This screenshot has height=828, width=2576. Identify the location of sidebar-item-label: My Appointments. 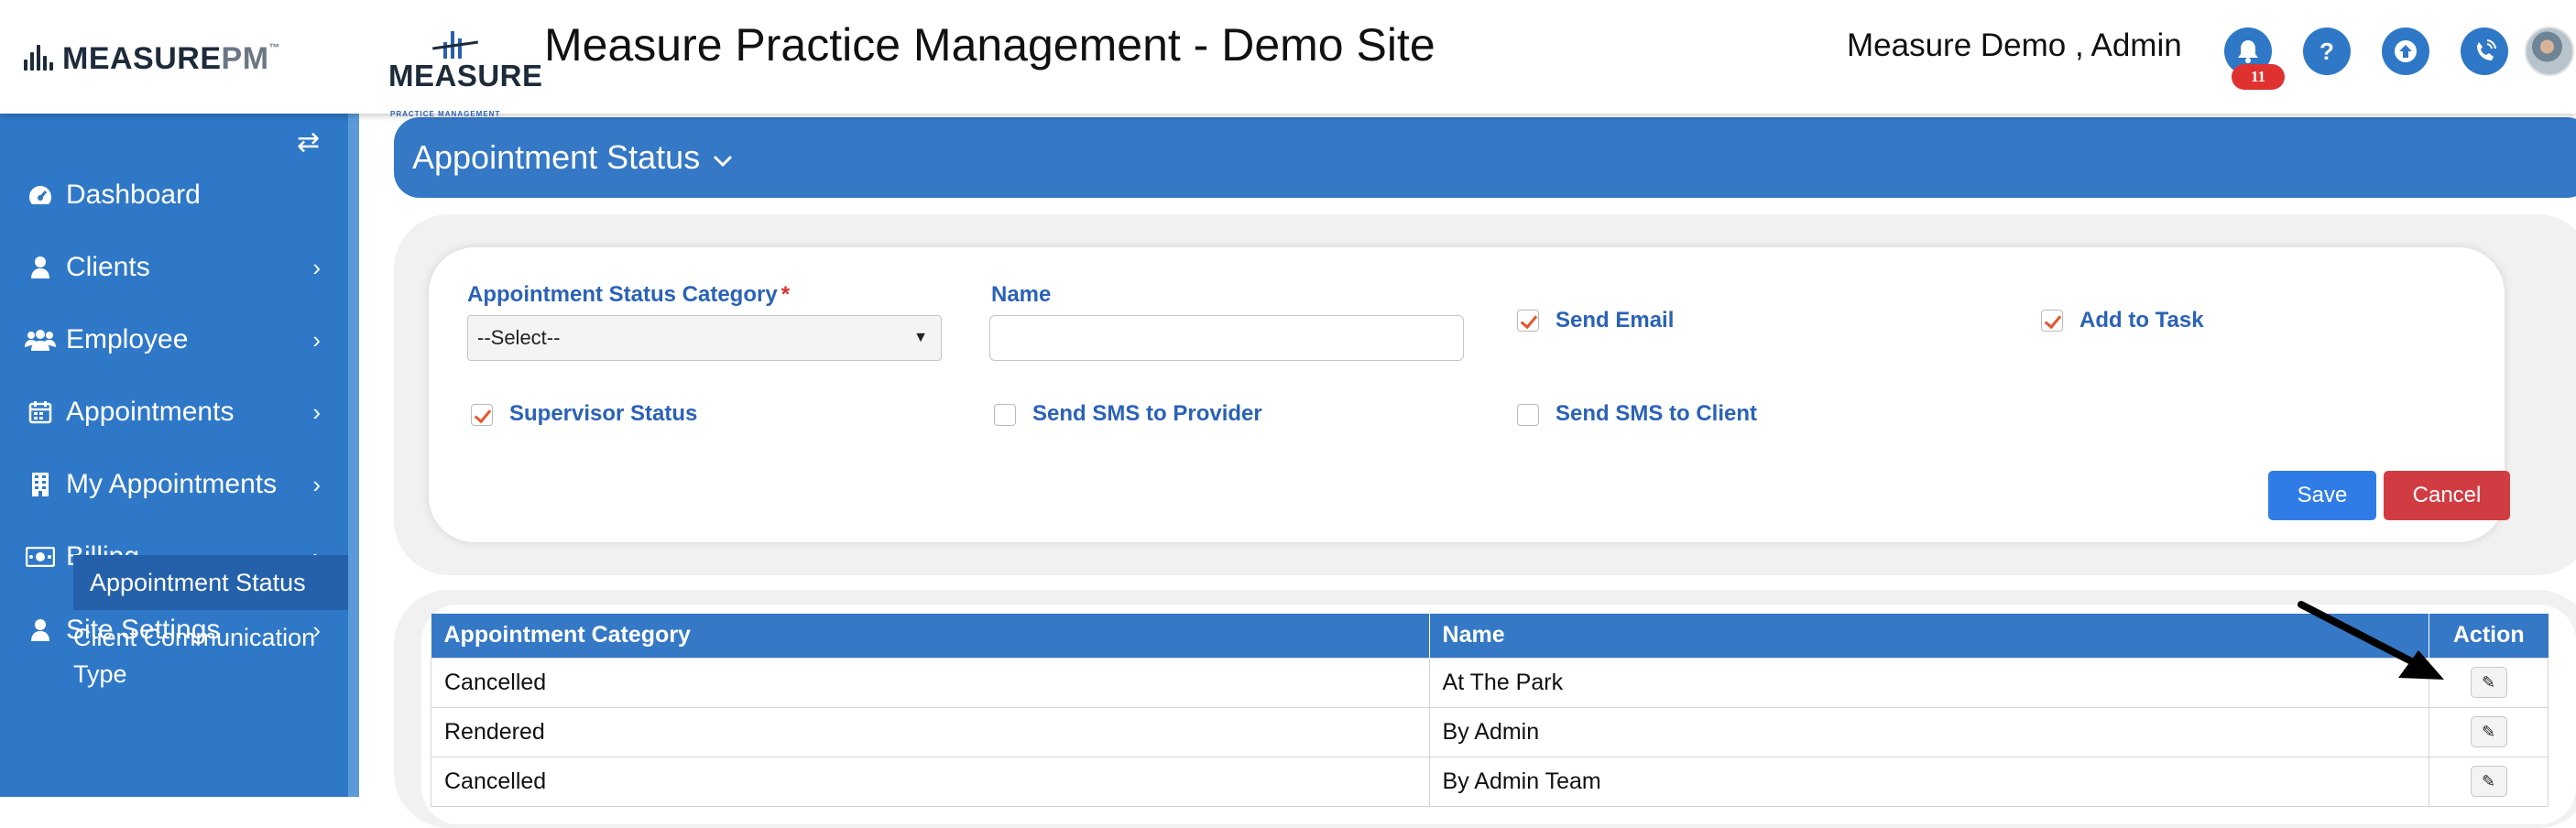
(172, 484).